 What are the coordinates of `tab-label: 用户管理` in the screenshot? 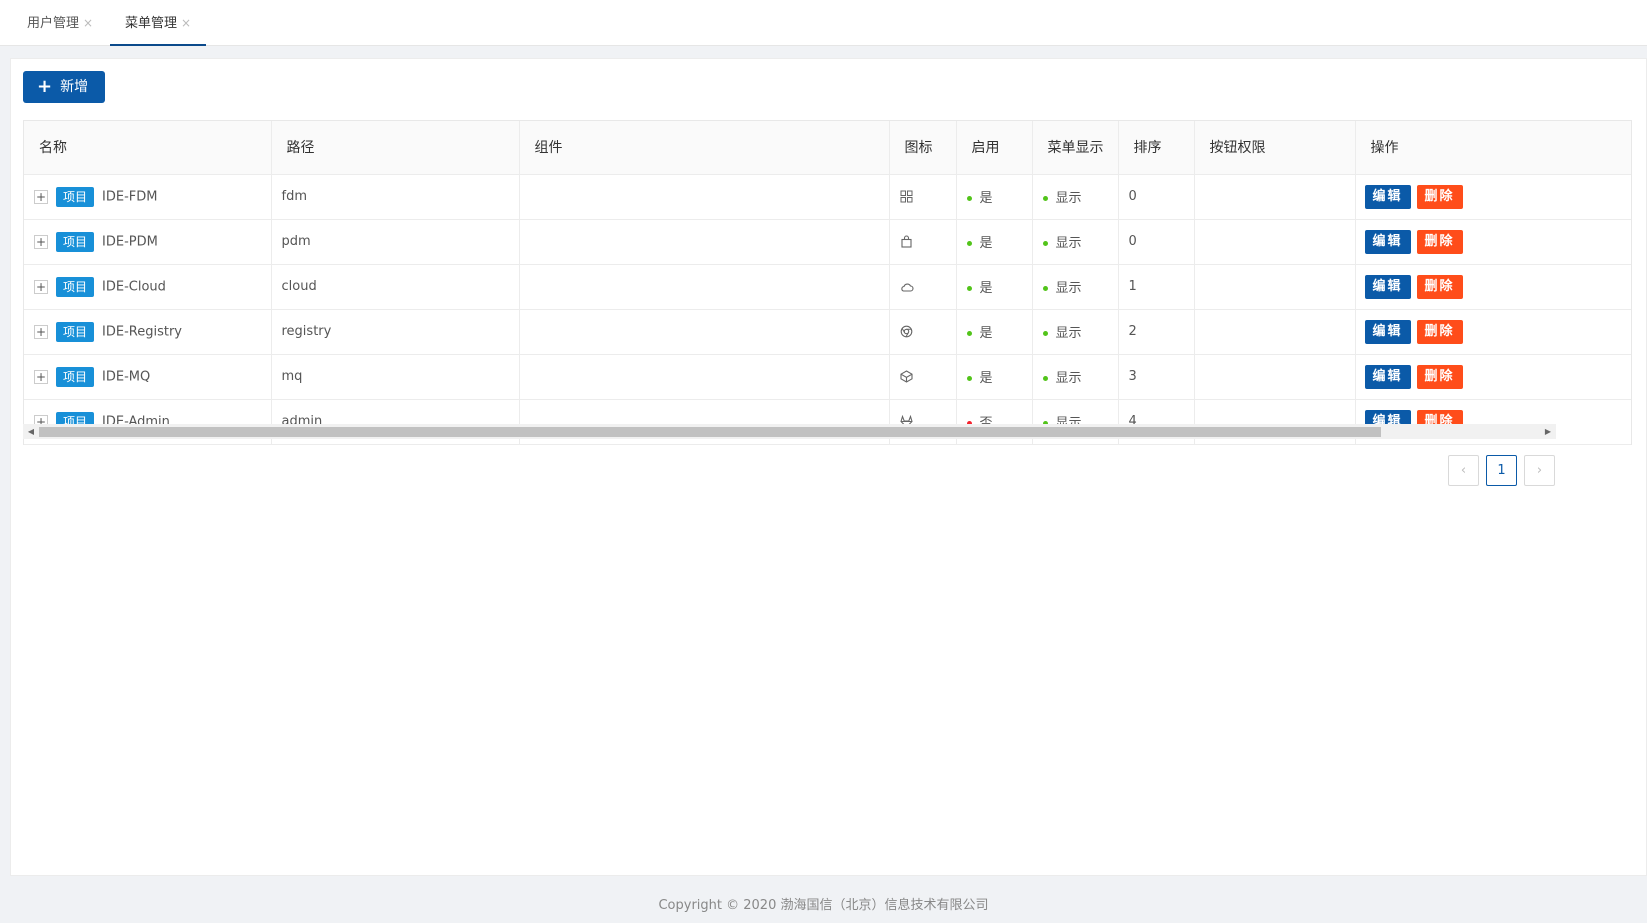 It's located at (53, 23).